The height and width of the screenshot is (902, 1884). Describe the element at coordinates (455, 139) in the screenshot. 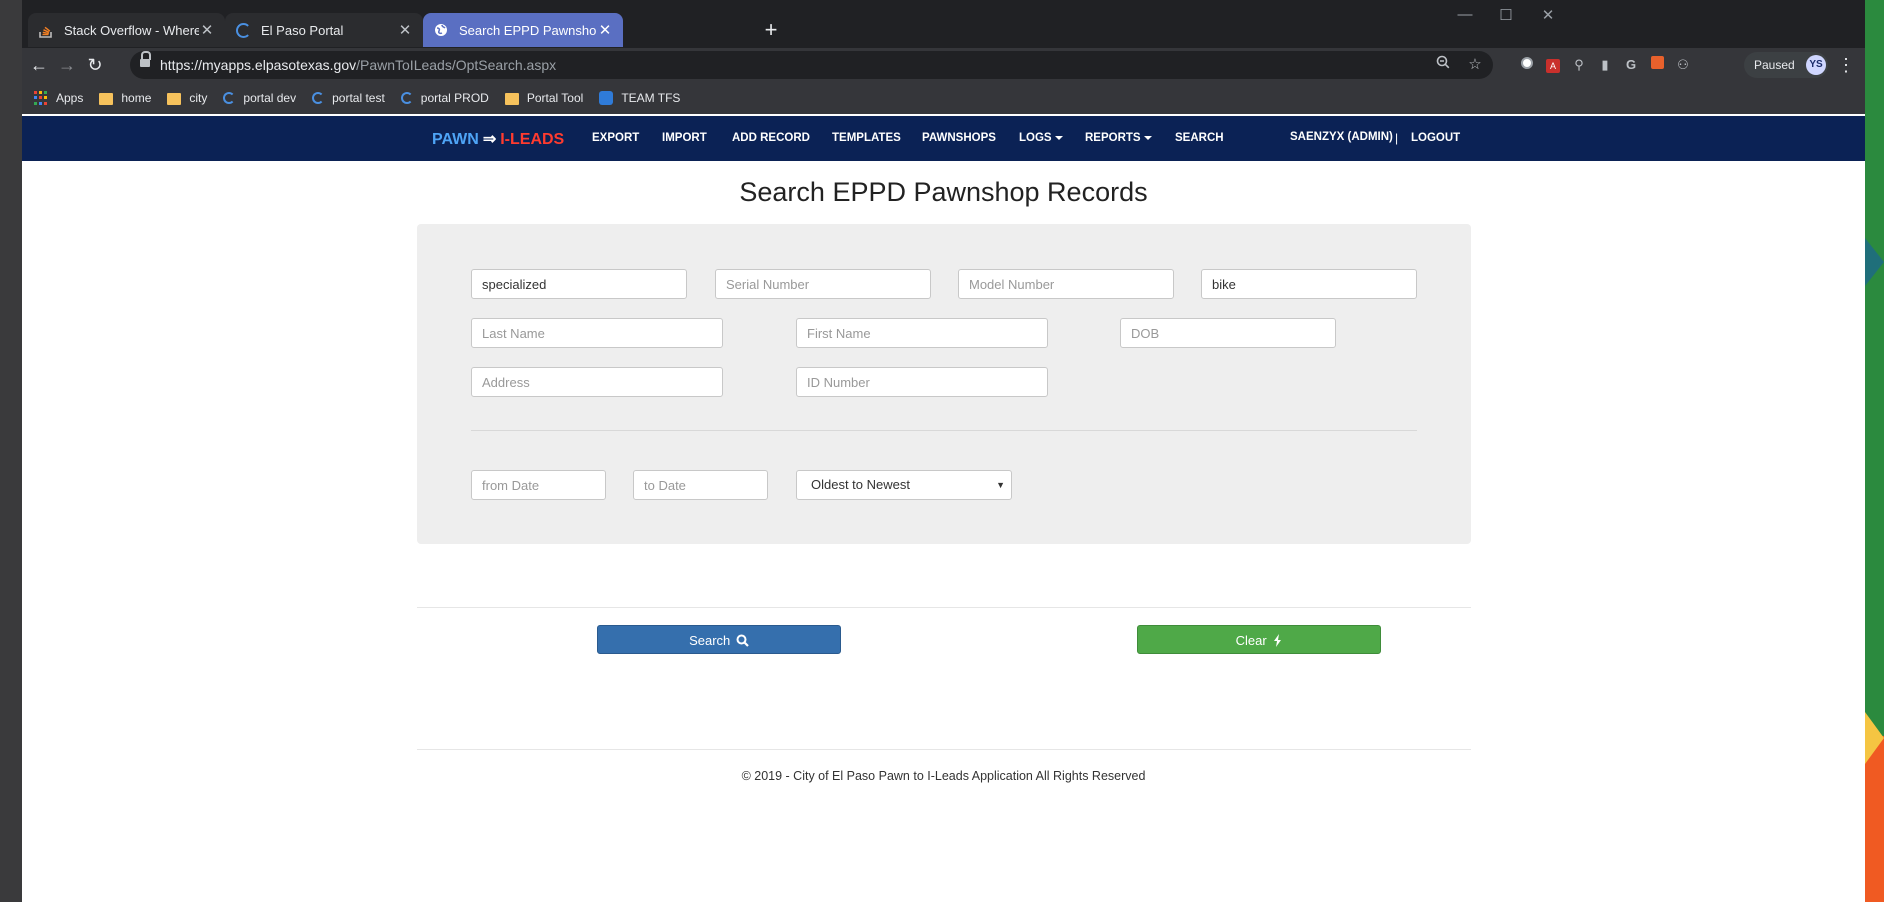

I see `brand-pawn: PAWN` at that location.